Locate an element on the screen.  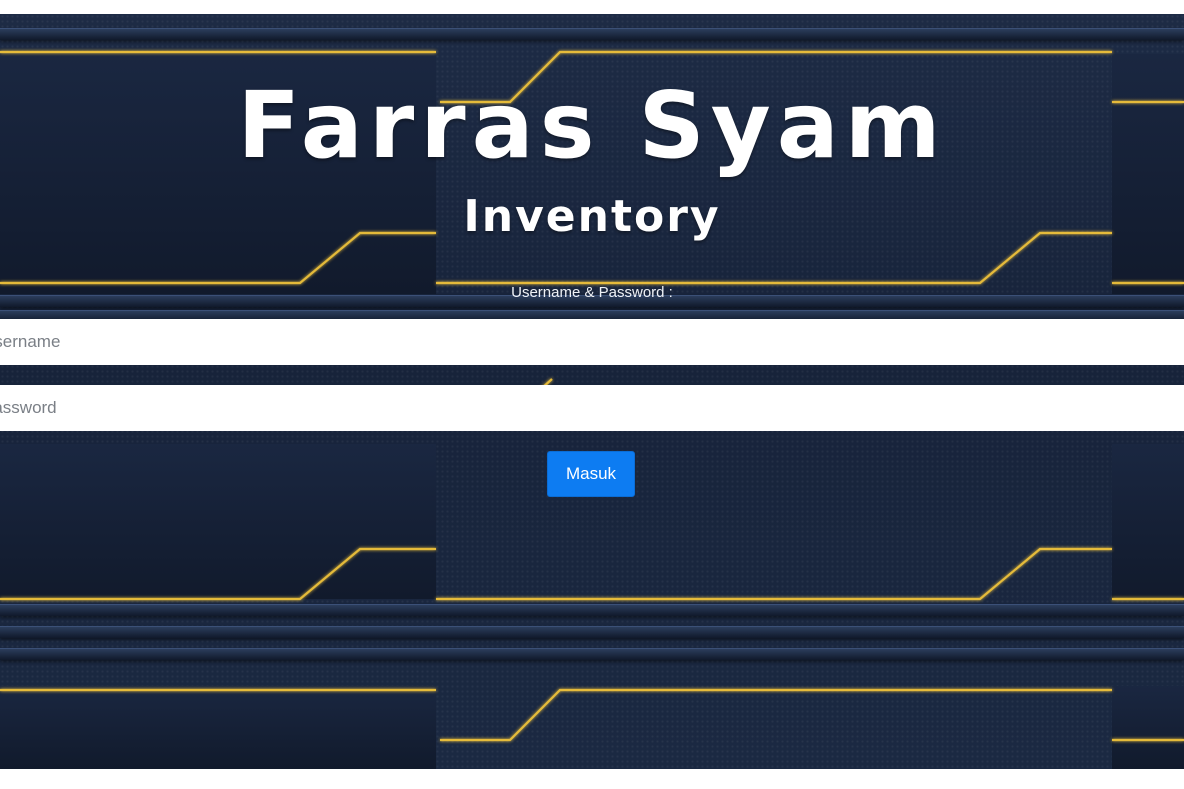
password-input is located at coordinates (592, 408).